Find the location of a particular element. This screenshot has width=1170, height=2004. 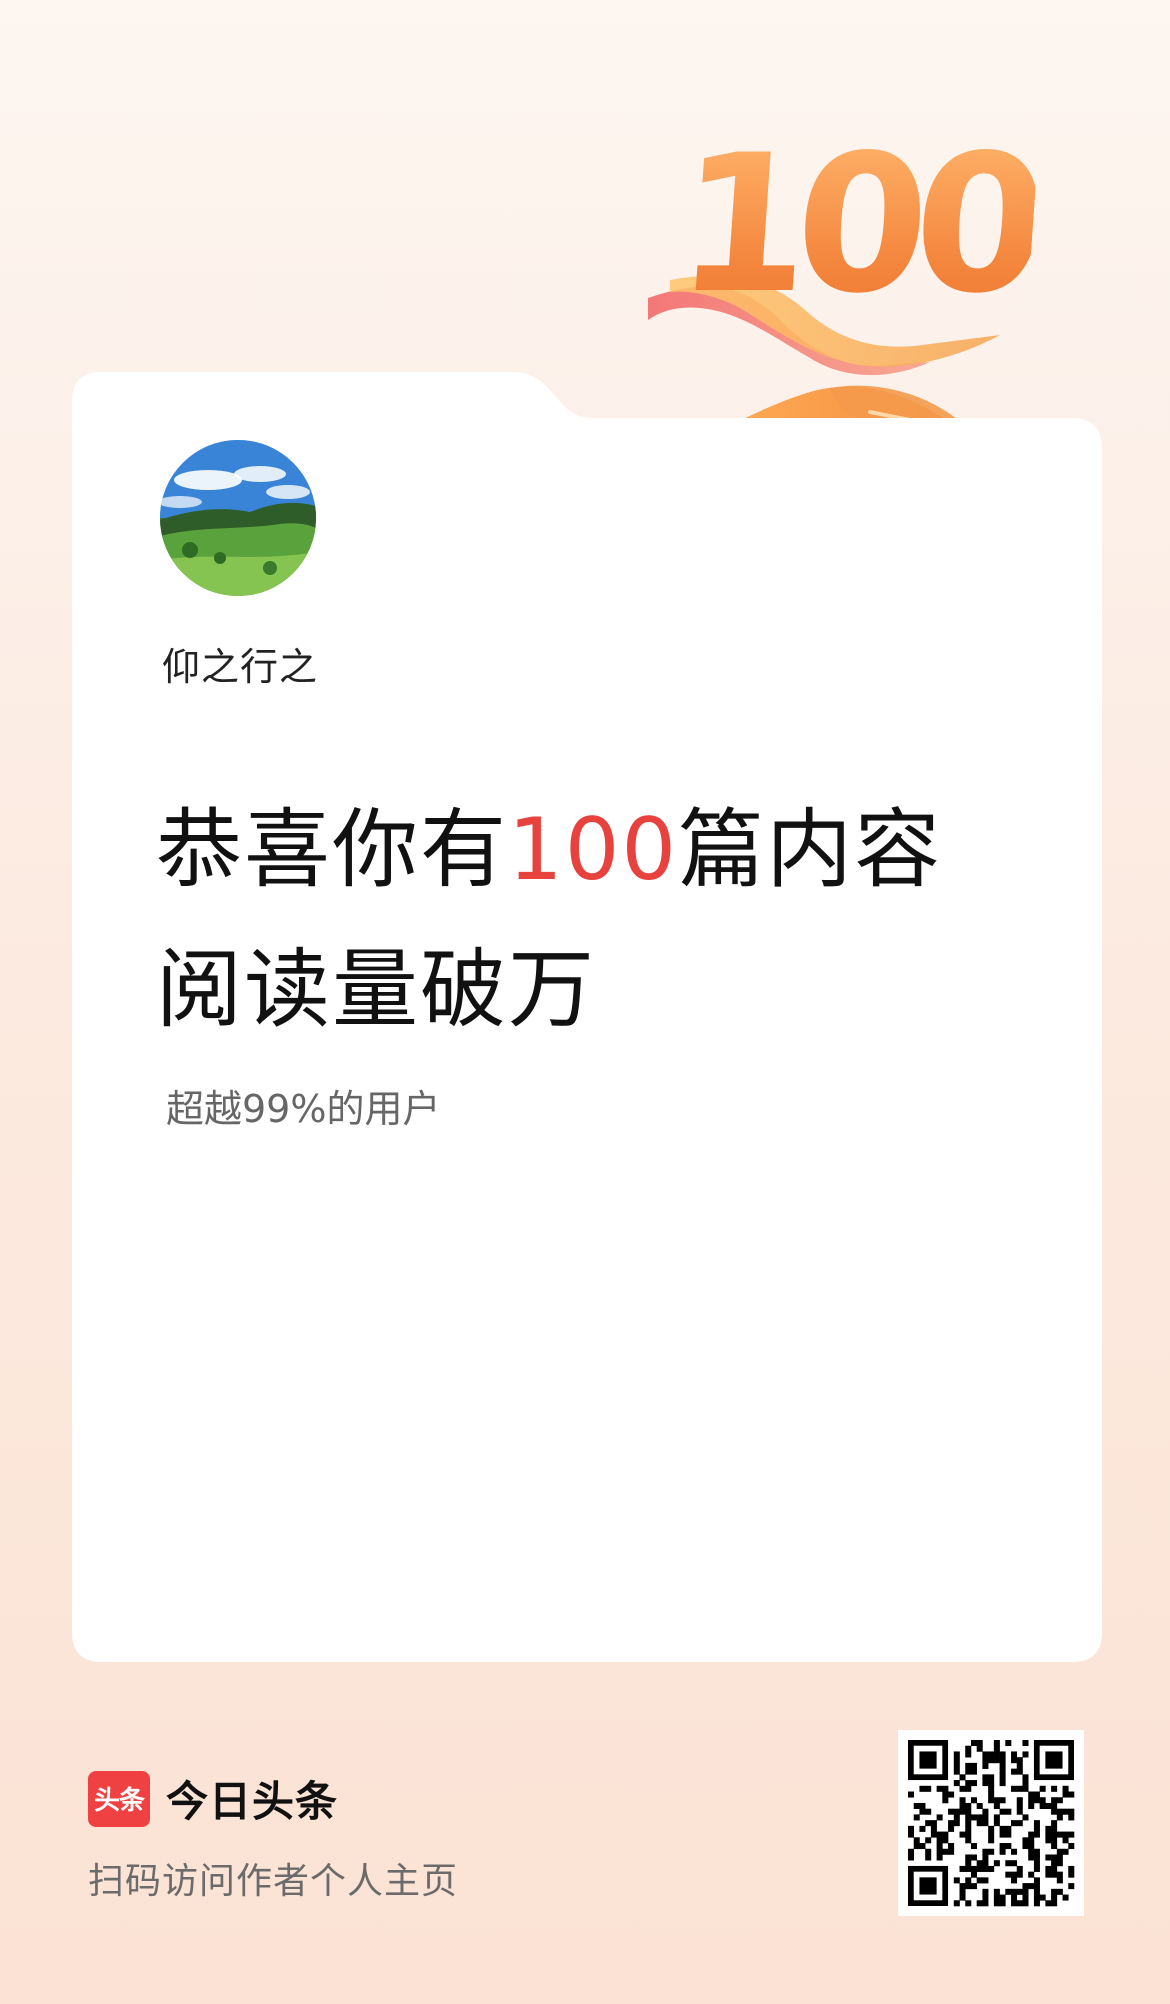

headline-part1: 恭喜你有 is located at coordinates (332, 850).